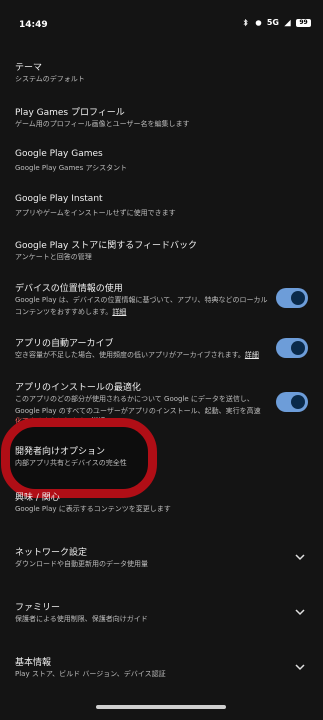 This screenshot has width=323, height=720. Describe the element at coordinates (53, 257) in the screenshot. I see `setting-subtitle: アンケートと回答の管理` at that location.